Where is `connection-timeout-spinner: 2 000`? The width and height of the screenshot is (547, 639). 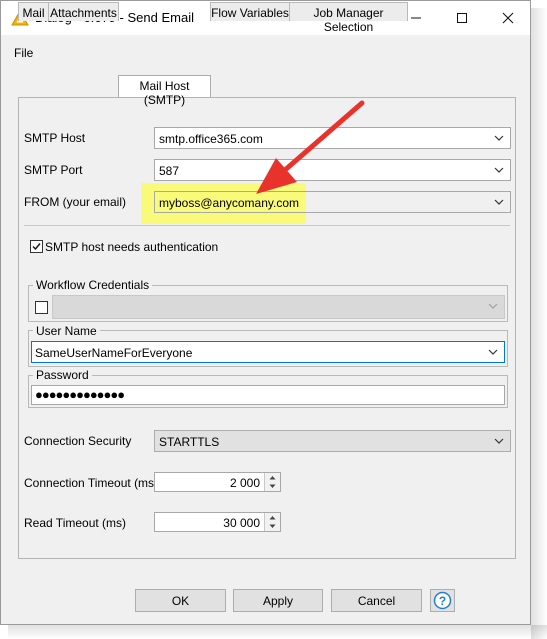 connection-timeout-spinner: 2 000 is located at coordinates (217, 482).